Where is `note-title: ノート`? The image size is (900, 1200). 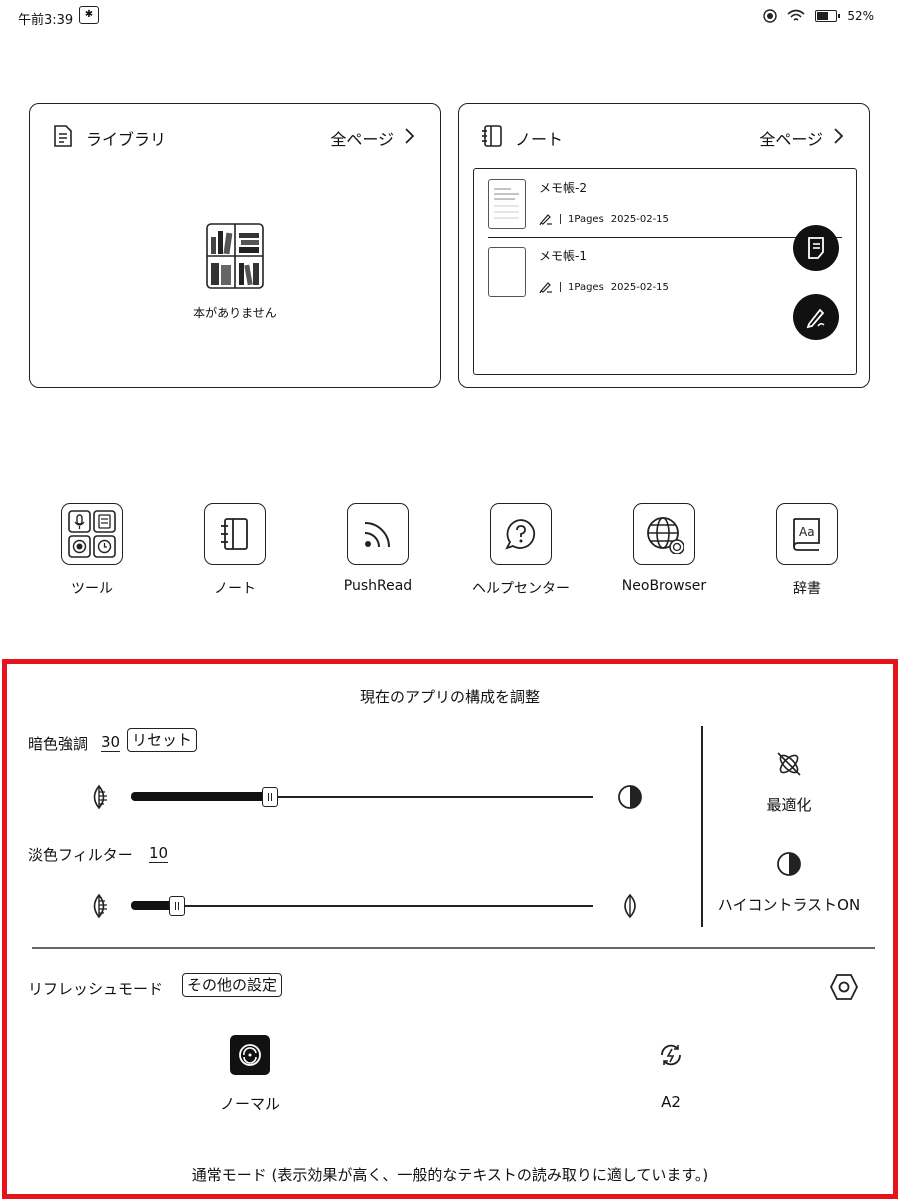 note-title: ノート is located at coordinates (539, 139).